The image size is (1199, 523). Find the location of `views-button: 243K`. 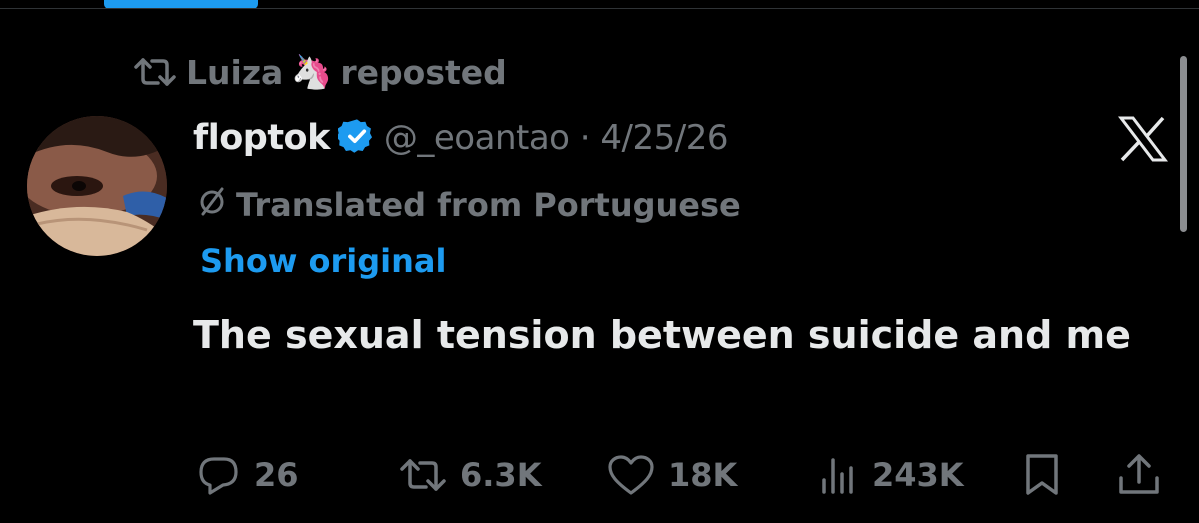

views-button: 243K is located at coordinates (891, 475).